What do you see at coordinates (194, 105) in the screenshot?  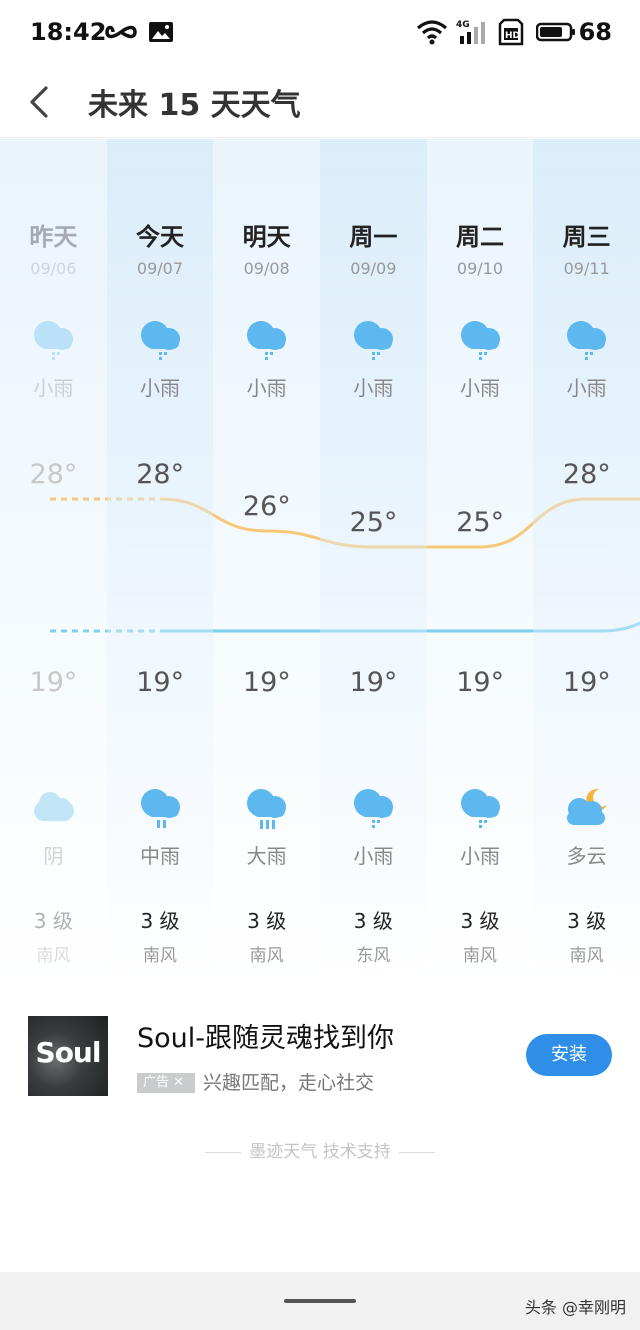 I see `page-title: 未来 15 天天气` at bounding box center [194, 105].